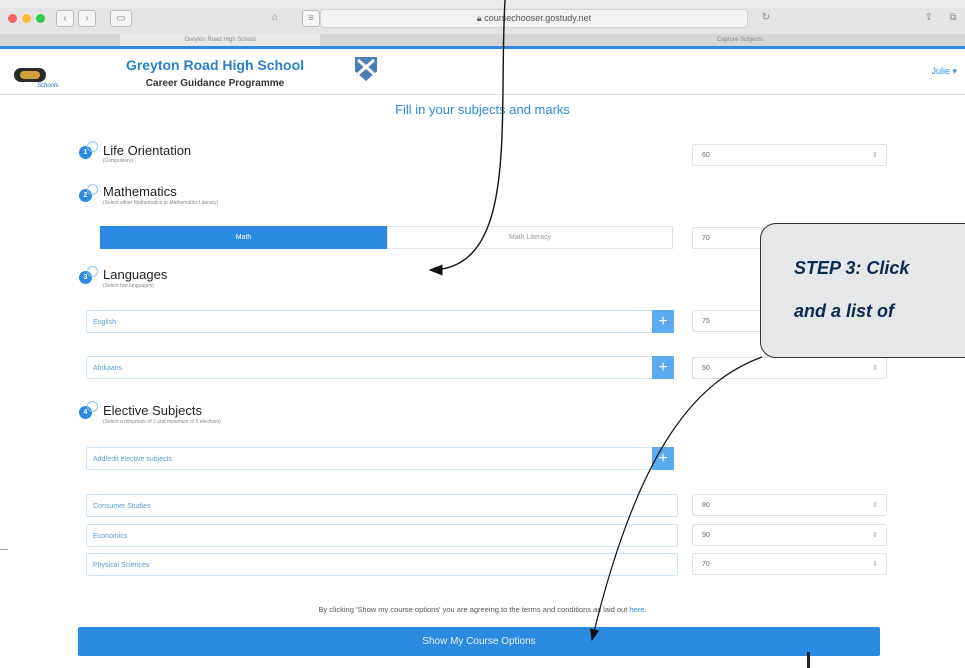 The width and height of the screenshot is (965, 668). Describe the element at coordinates (852, 268) in the screenshot. I see `callout-line-1: STEP 3: Click` at that location.